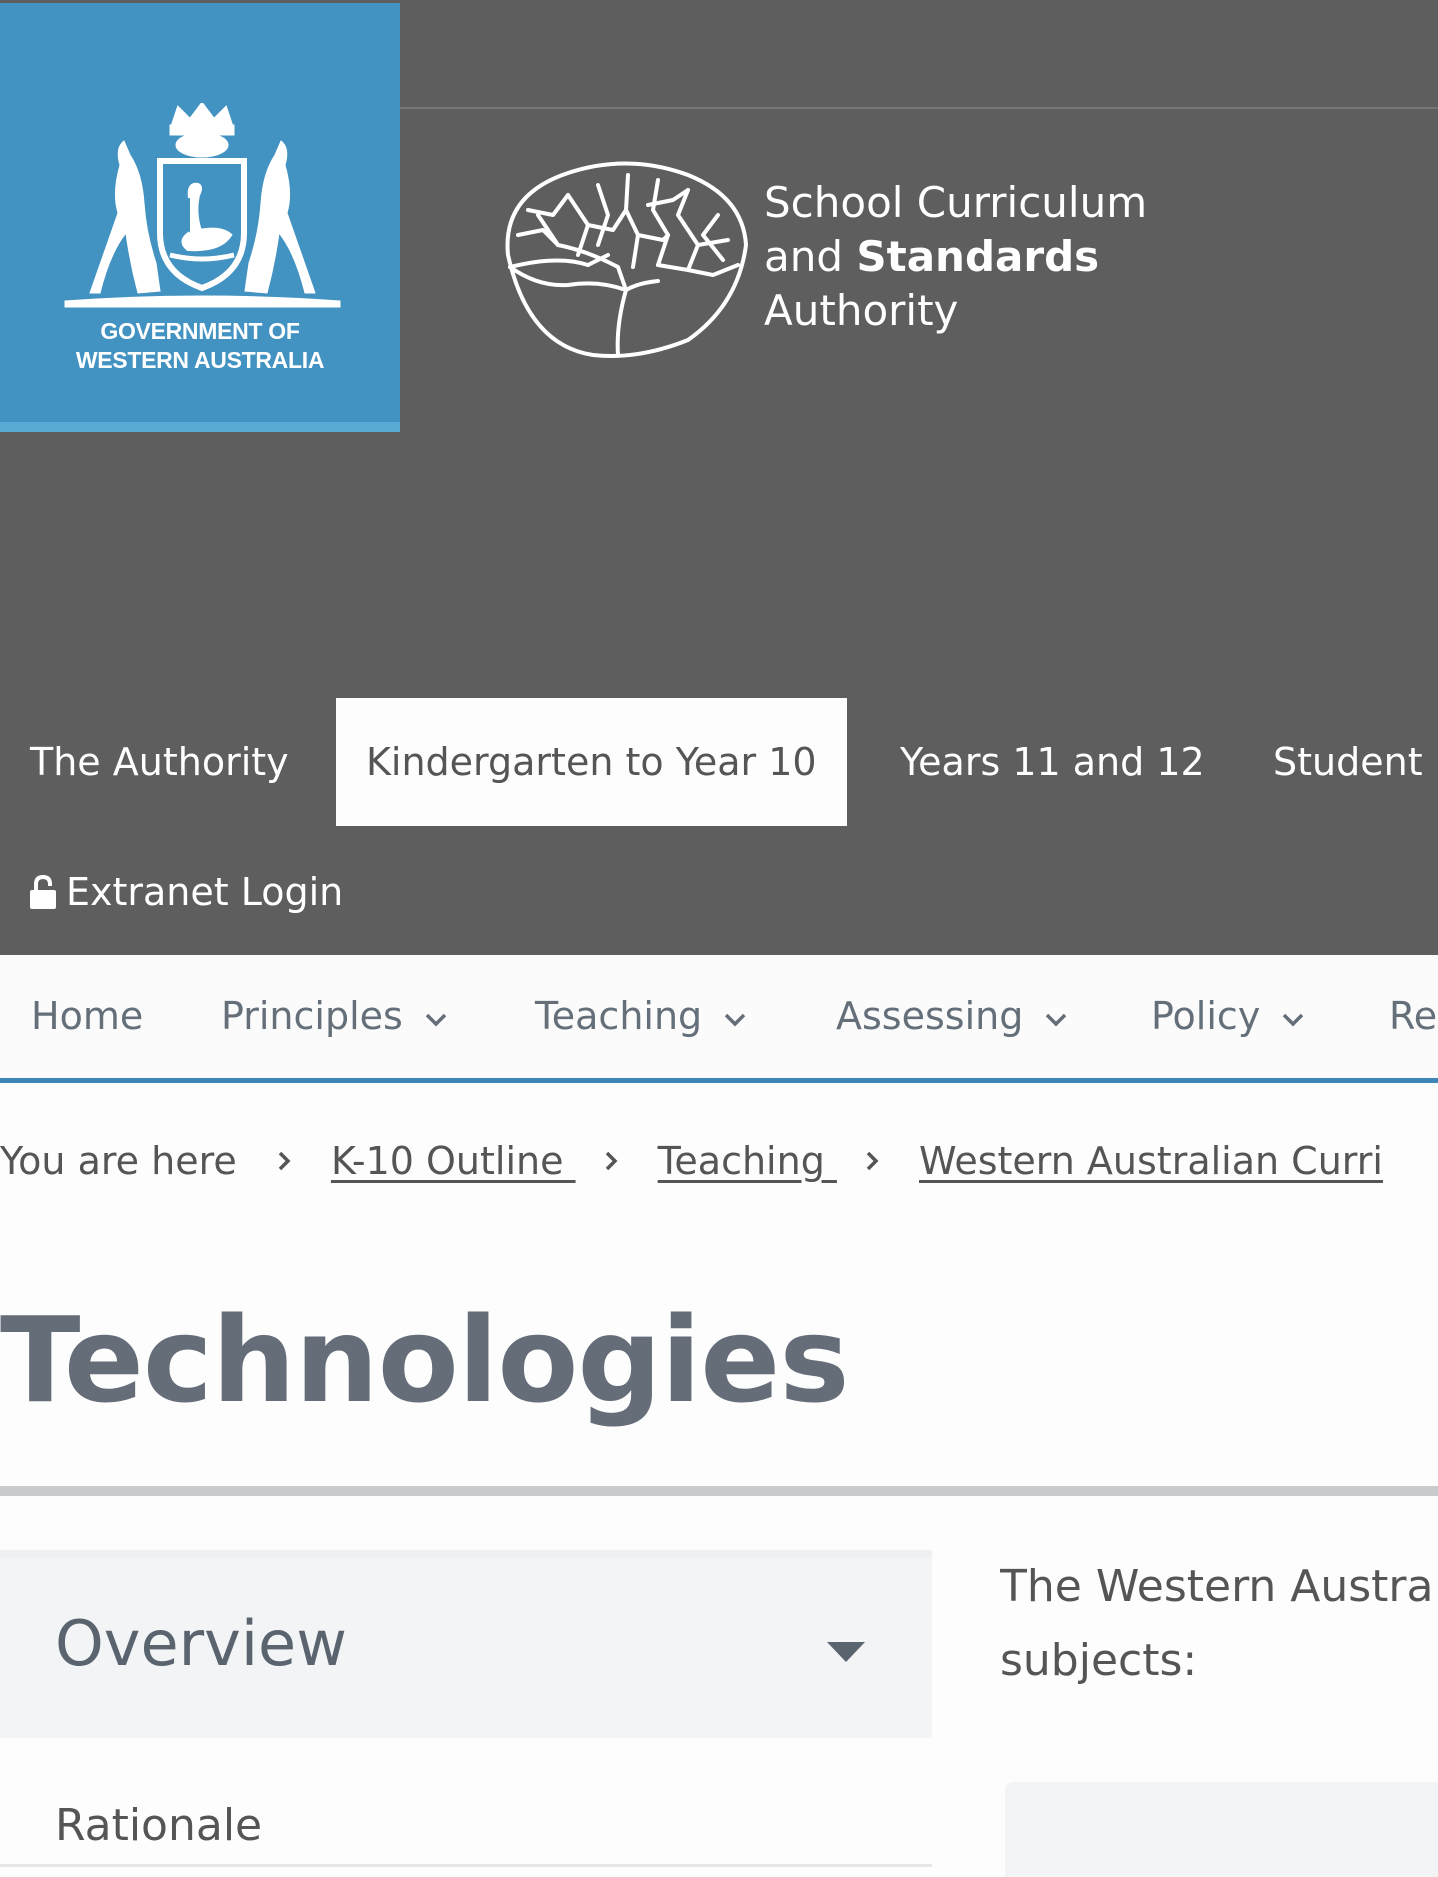 This screenshot has width=1438, height=1877. What do you see at coordinates (200, 360) in the screenshot?
I see `gov-text-line2: WESTERN AUSTRALIA` at bounding box center [200, 360].